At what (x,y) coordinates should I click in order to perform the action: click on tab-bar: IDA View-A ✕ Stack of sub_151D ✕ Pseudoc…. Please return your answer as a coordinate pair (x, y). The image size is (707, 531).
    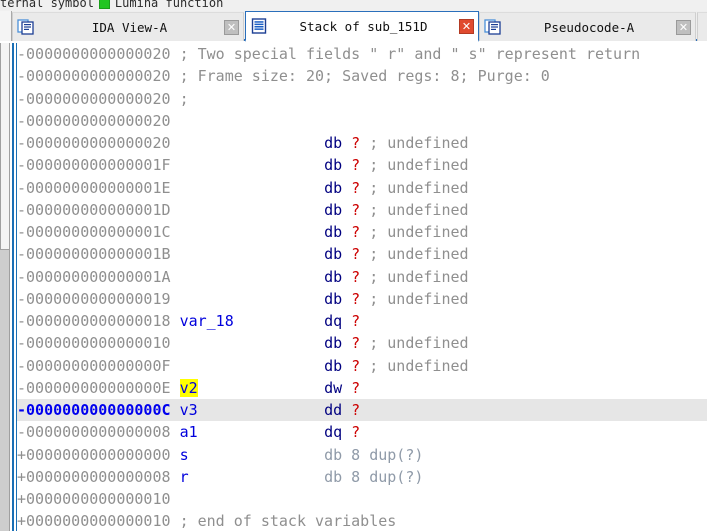
    Looking at the image, I should click on (353, 26).